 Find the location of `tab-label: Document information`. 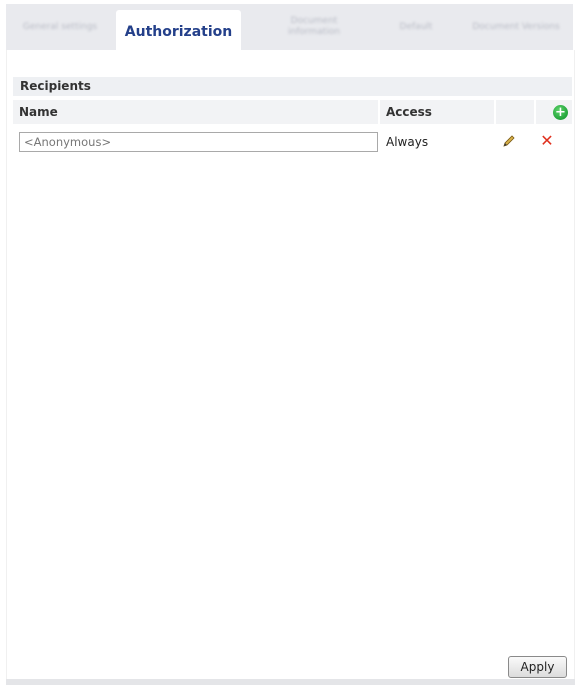

tab-label: Document information is located at coordinates (314, 26).